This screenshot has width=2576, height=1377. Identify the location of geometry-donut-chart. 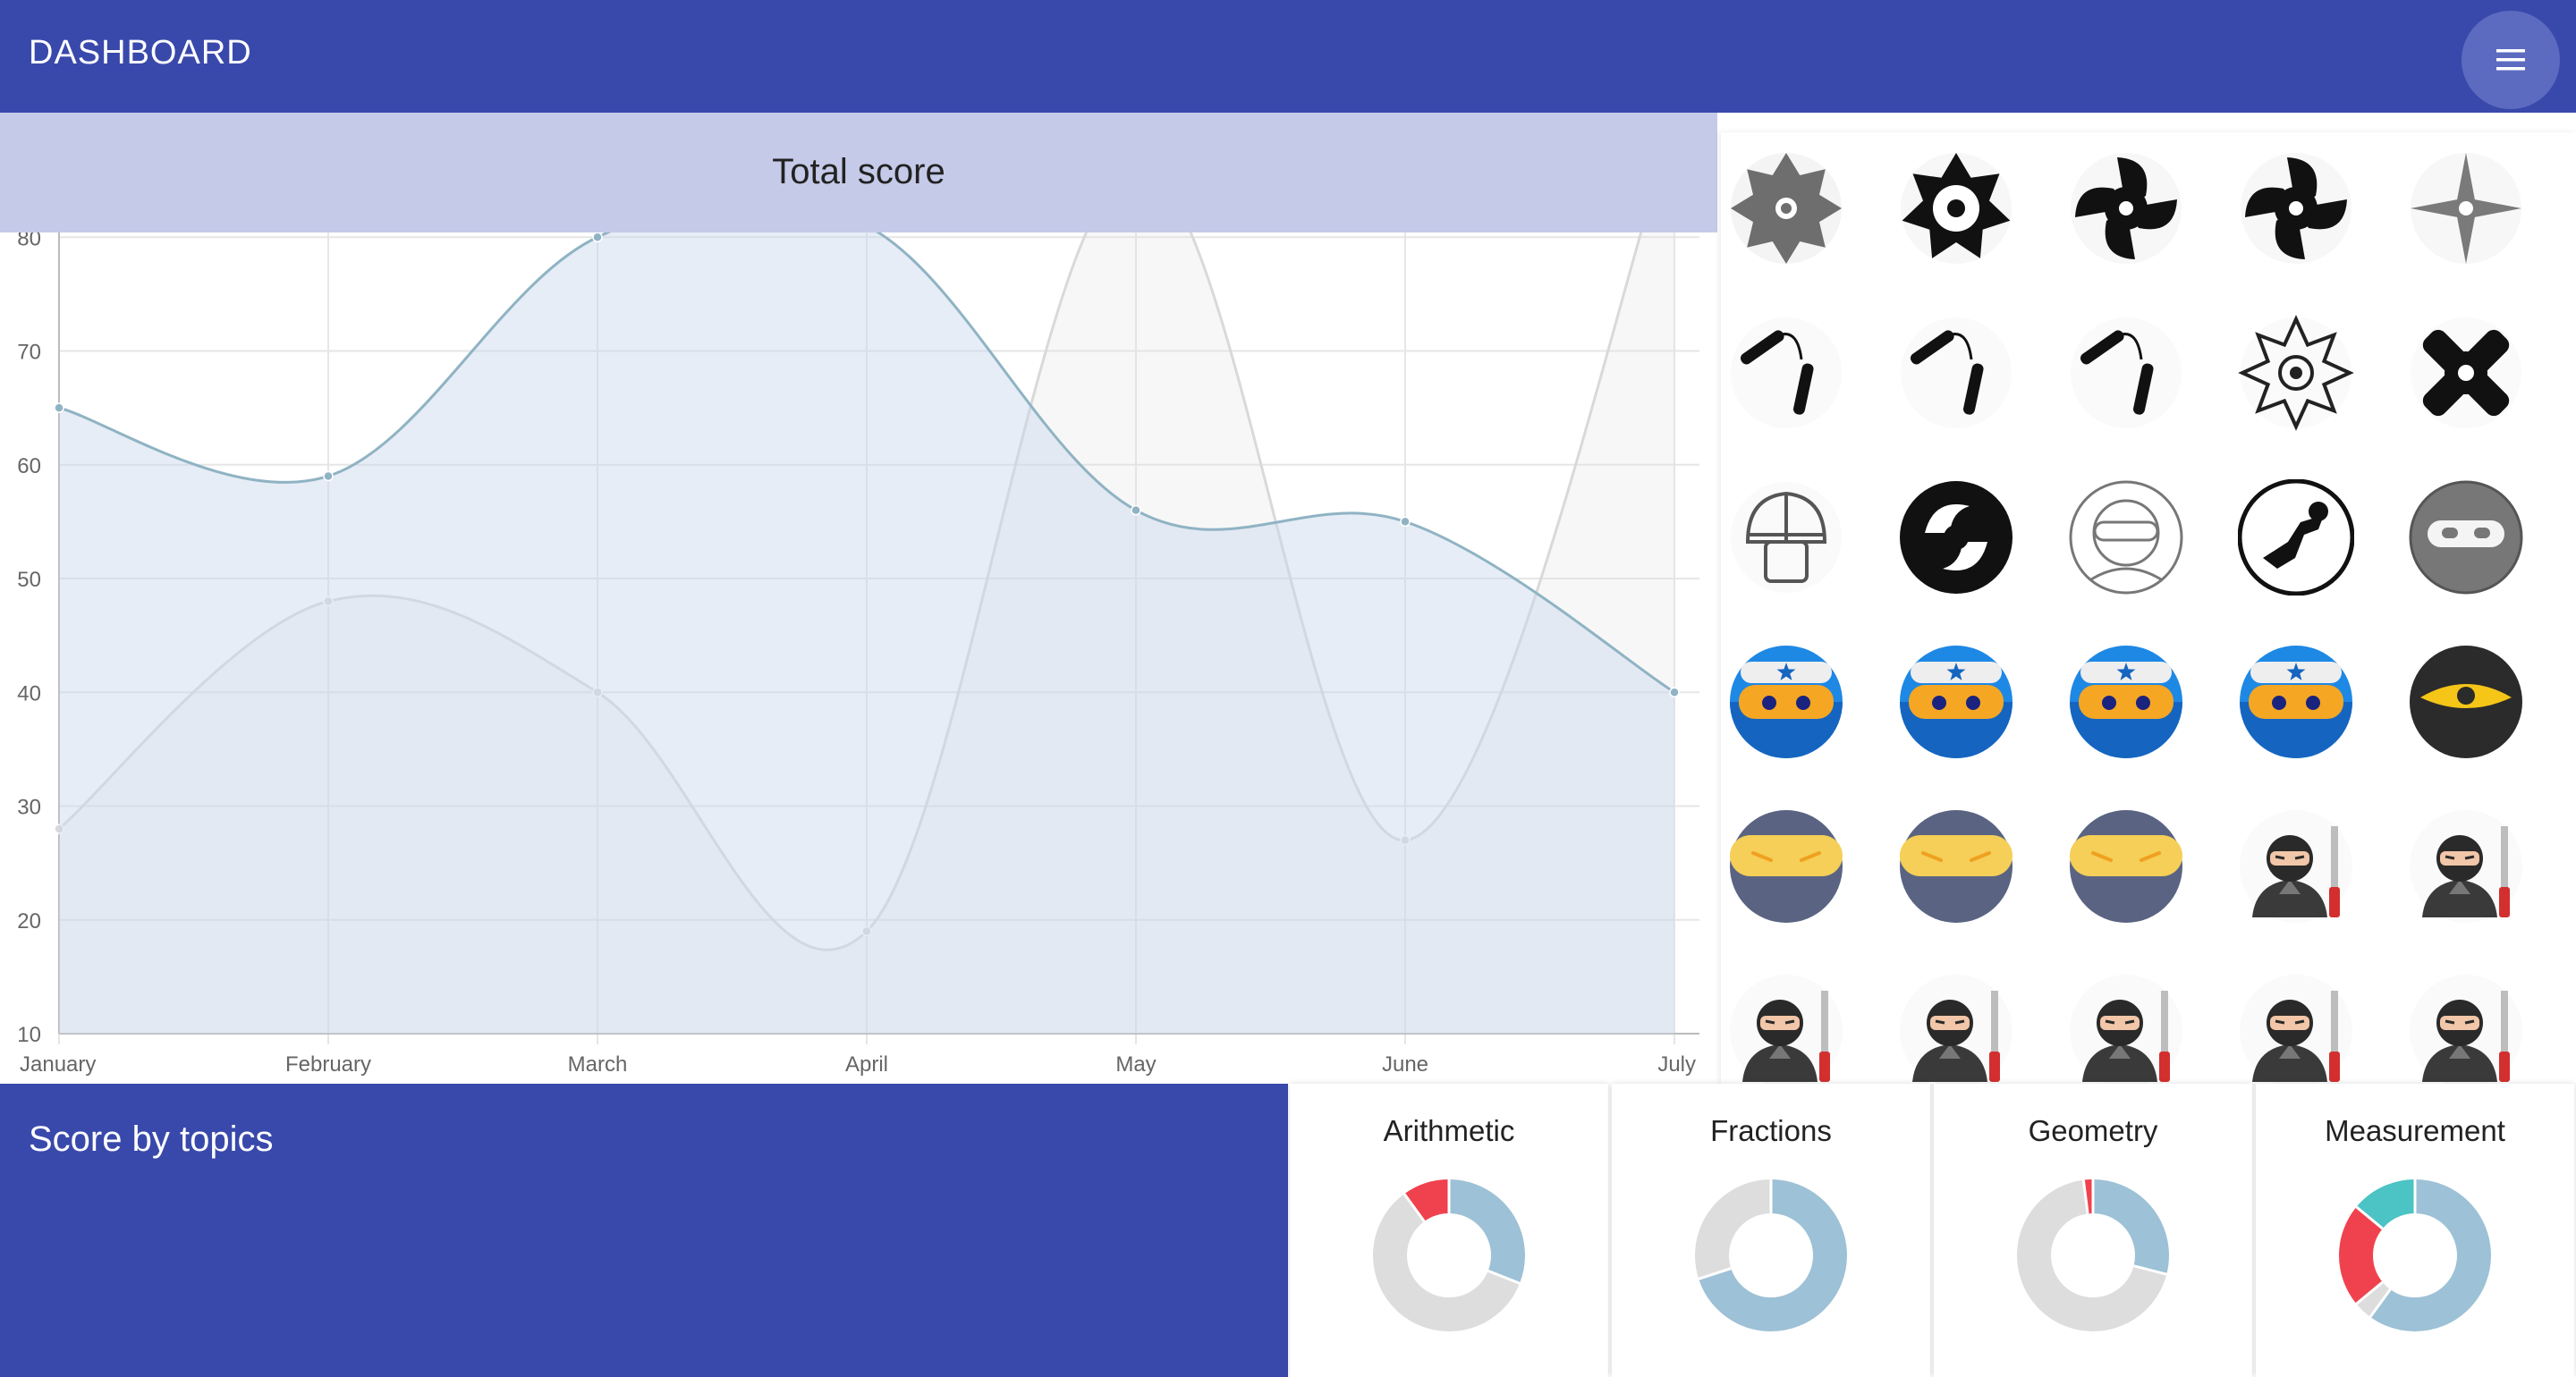
(2093, 1255).